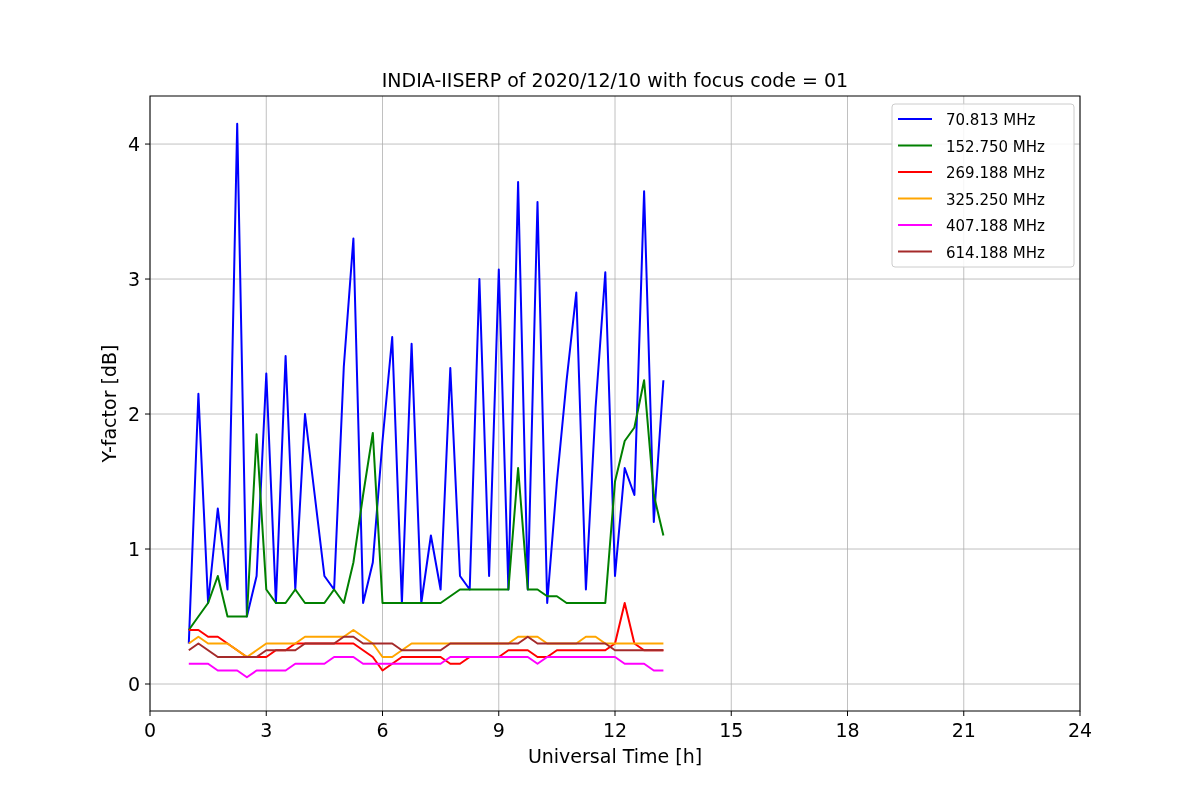 The width and height of the screenshot is (1200, 800). I want to click on y-tick-label: 1, so click(133, 549).